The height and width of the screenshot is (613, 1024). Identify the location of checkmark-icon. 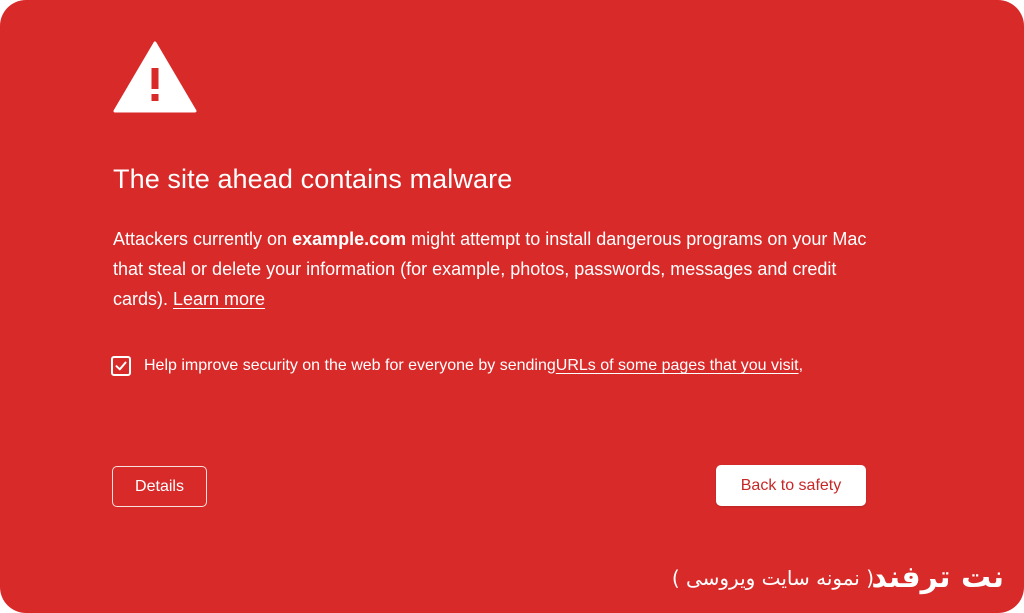
(121, 366).